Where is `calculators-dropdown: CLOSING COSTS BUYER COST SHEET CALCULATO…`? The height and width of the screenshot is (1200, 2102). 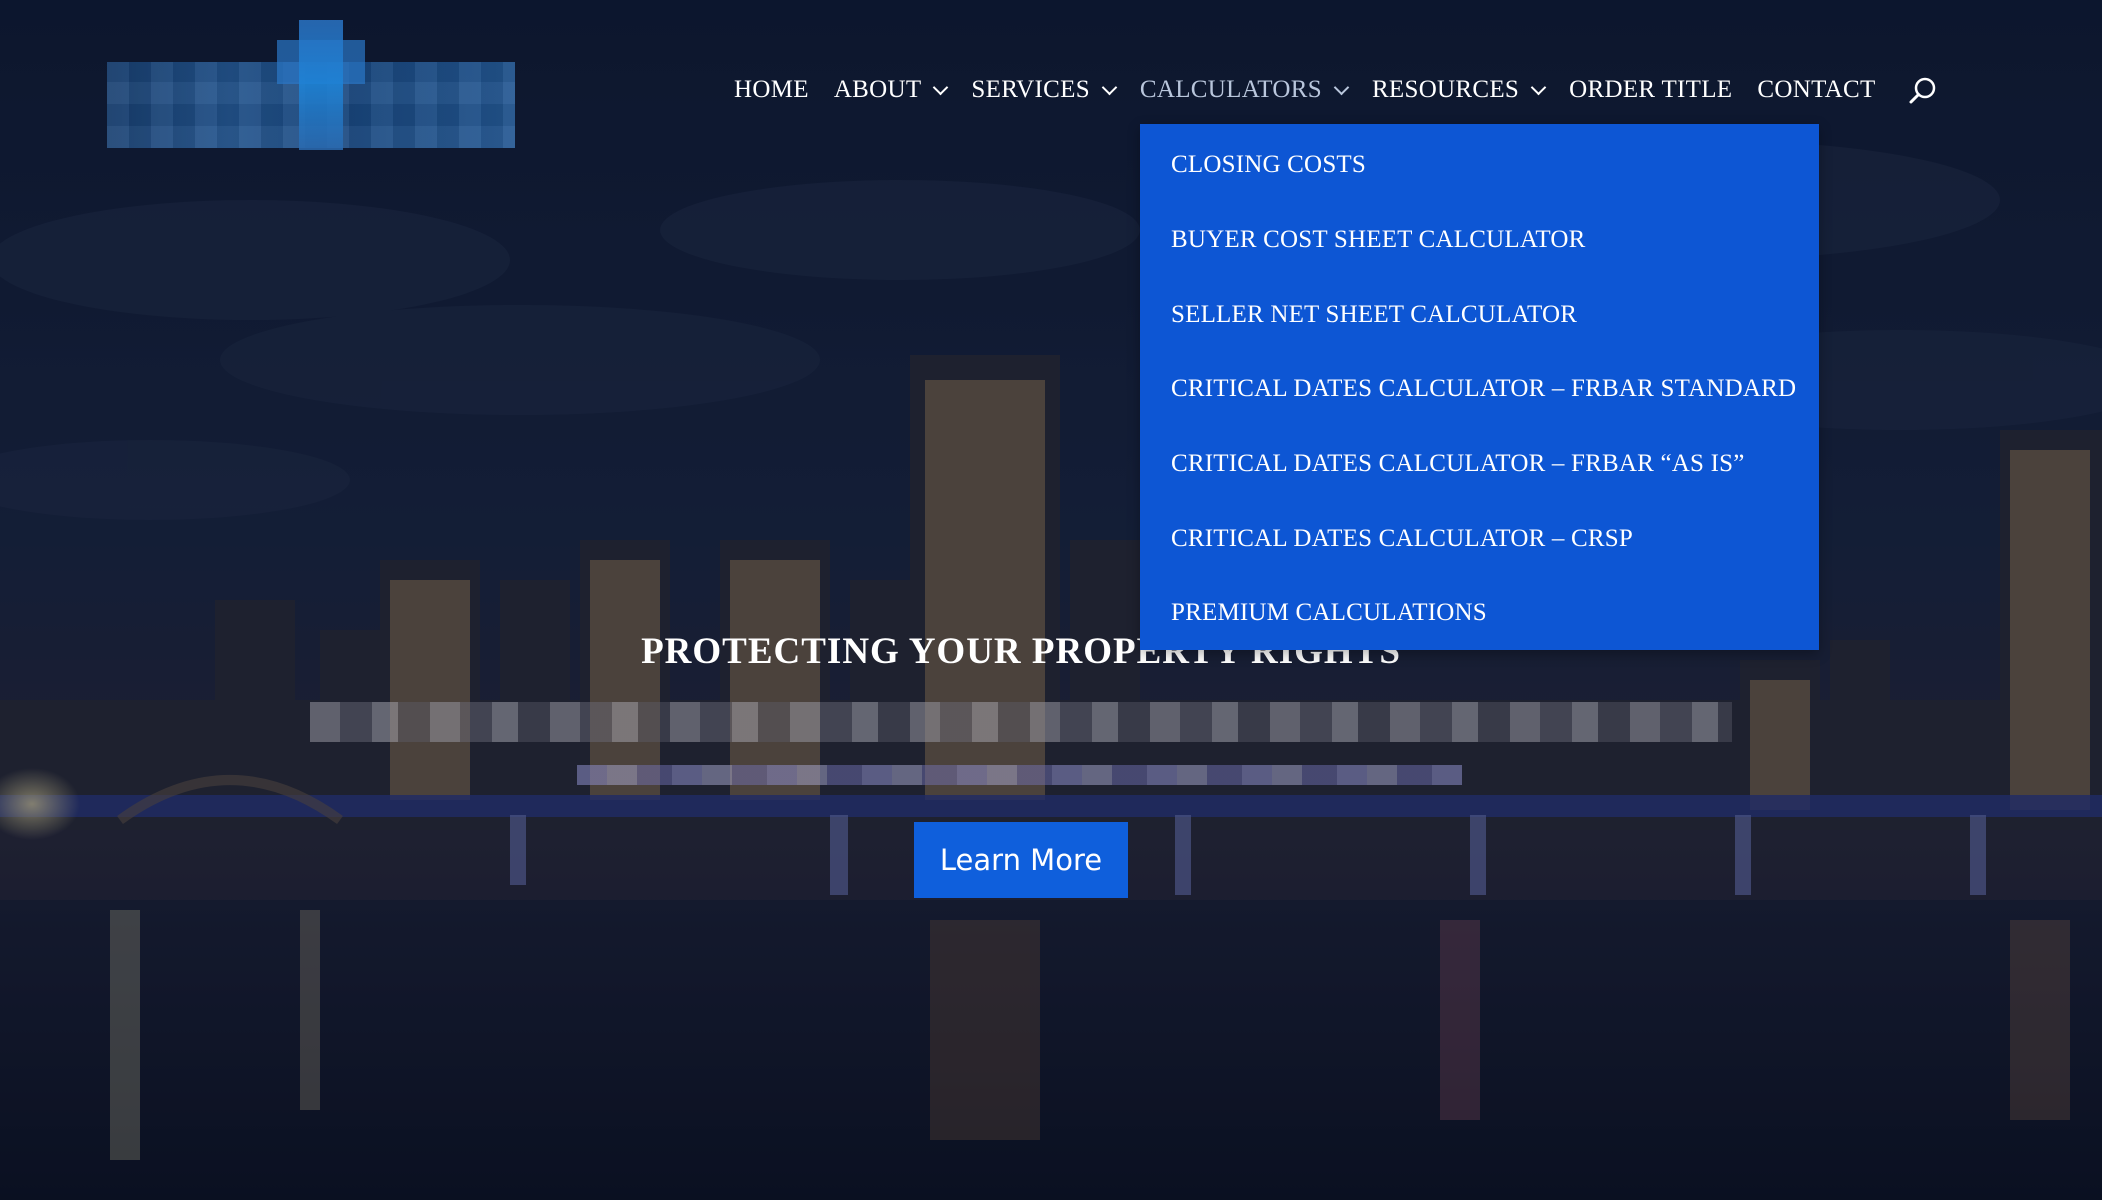
calculators-dropdown: CLOSING COSTS BUYER COST SHEET CALCULATO… is located at coordinates (1479, 387).